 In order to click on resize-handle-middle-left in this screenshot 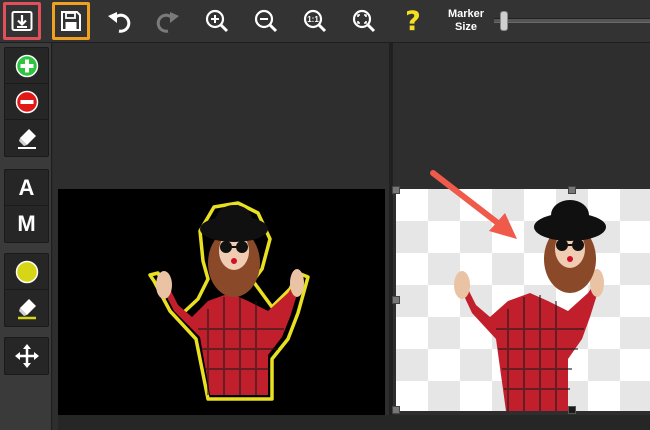, I will do `click(396, 300)`.